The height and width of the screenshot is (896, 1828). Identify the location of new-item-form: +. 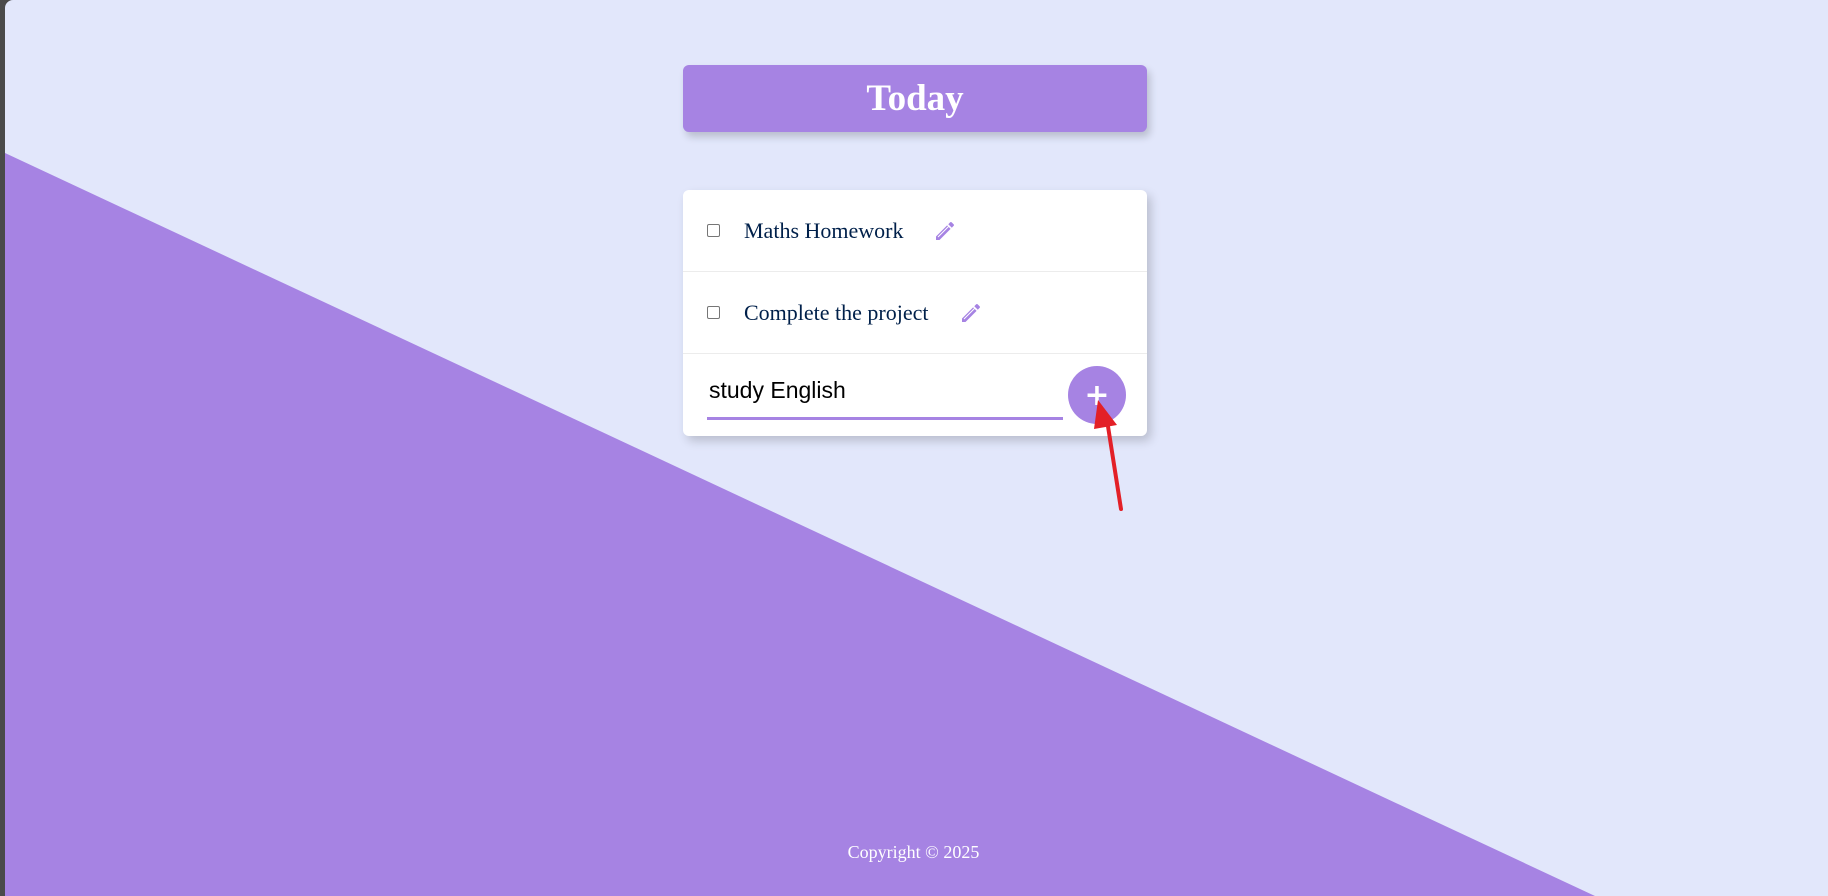
(915, 395).